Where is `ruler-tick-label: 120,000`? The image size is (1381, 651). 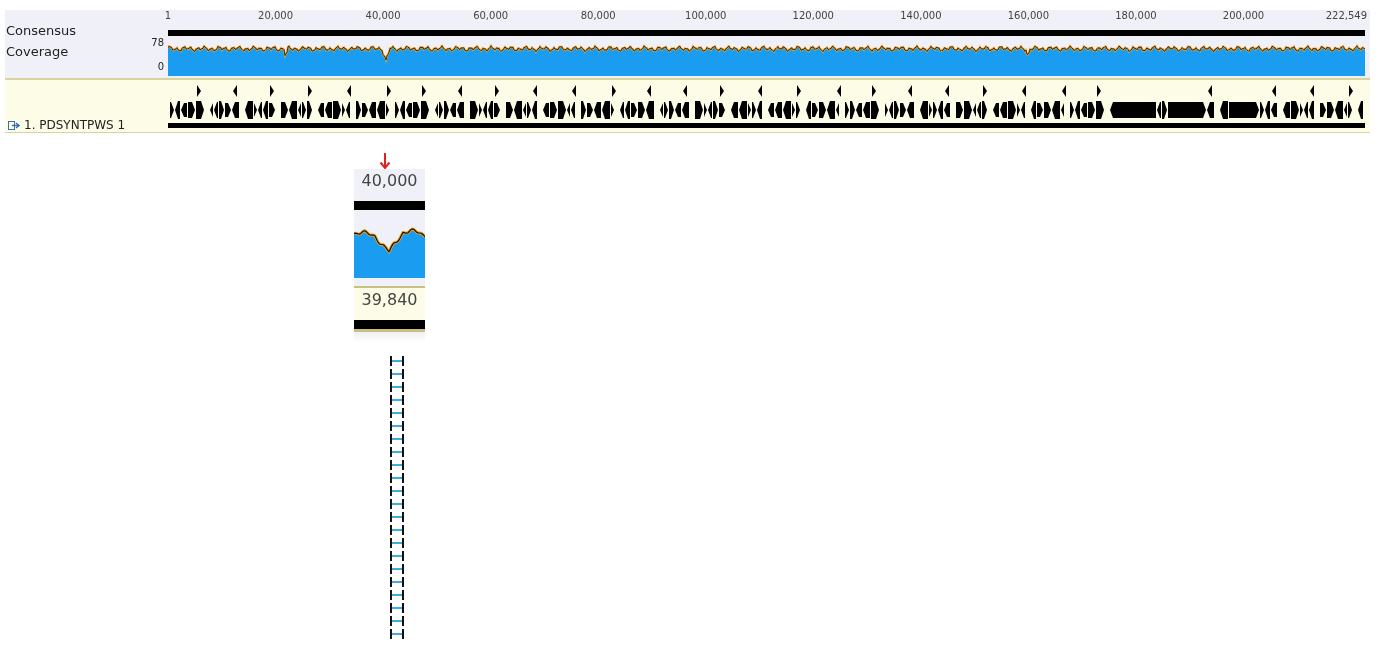
ruler-tick-label: 120,000 is located at coordinates (813, 15).